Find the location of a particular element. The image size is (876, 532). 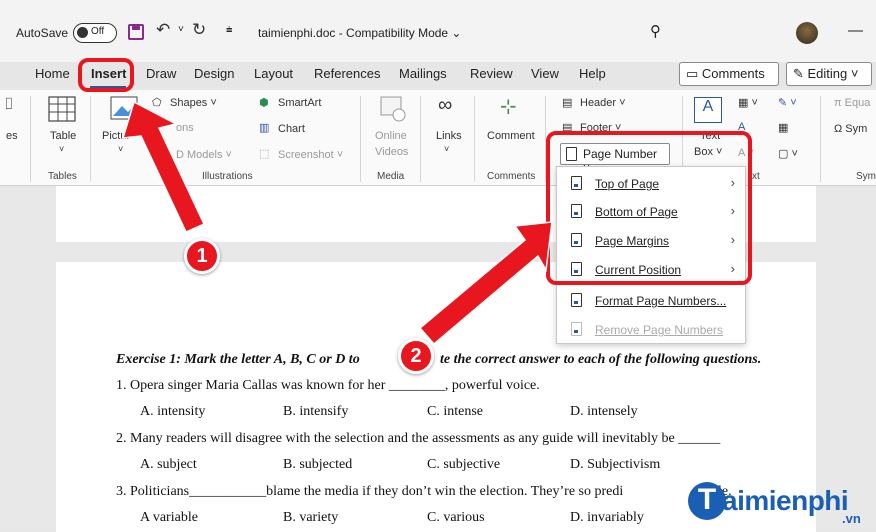

watermark-tld: .vn is located at coordinates (851, 518).